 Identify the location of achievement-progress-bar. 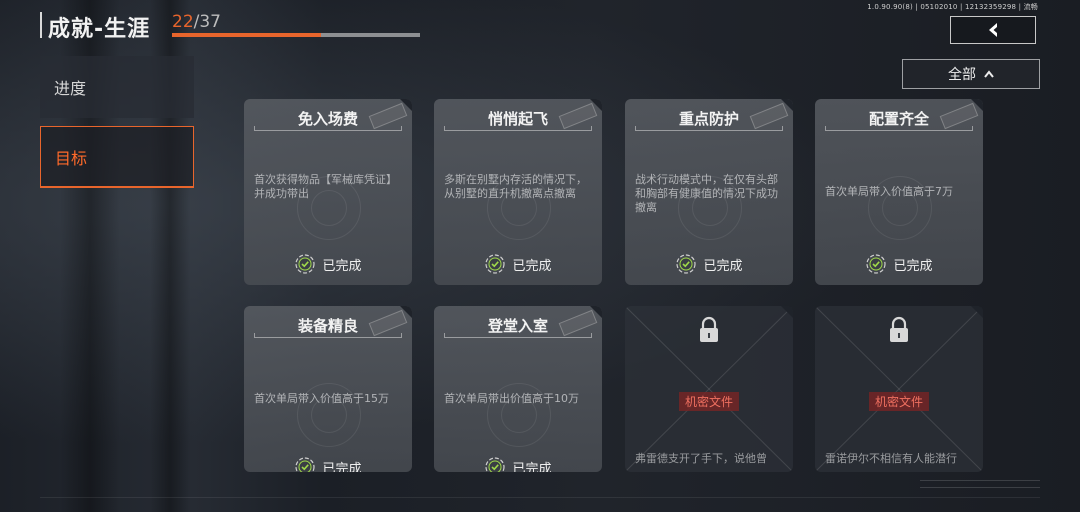
(296, 35).